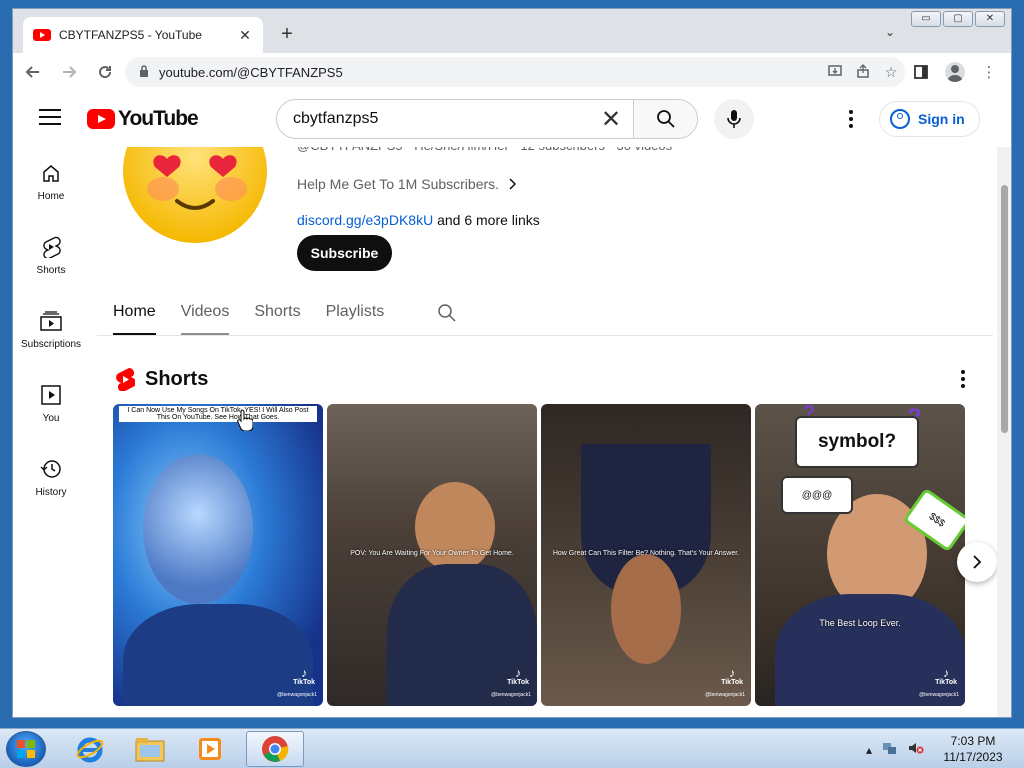 Image resolution: width=1024 pixels, height=768 pixels. What do you see at coordinates (433, 119) in the screenshot?
I see `search-input: cbytfanzps5` at bounding box center [433, 119].